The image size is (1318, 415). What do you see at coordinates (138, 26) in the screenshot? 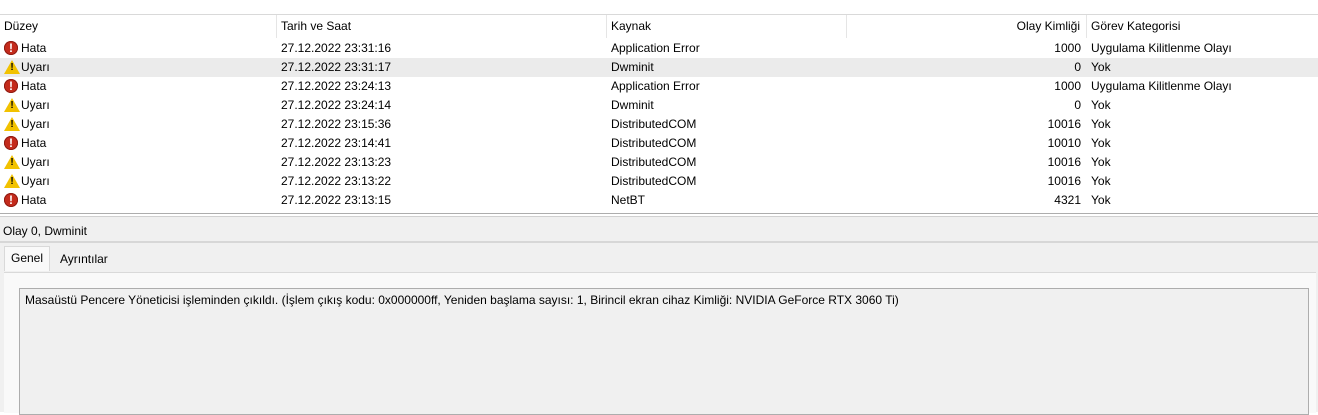
I see `column-header-level: Düzey` at bounding box center [138, 26].